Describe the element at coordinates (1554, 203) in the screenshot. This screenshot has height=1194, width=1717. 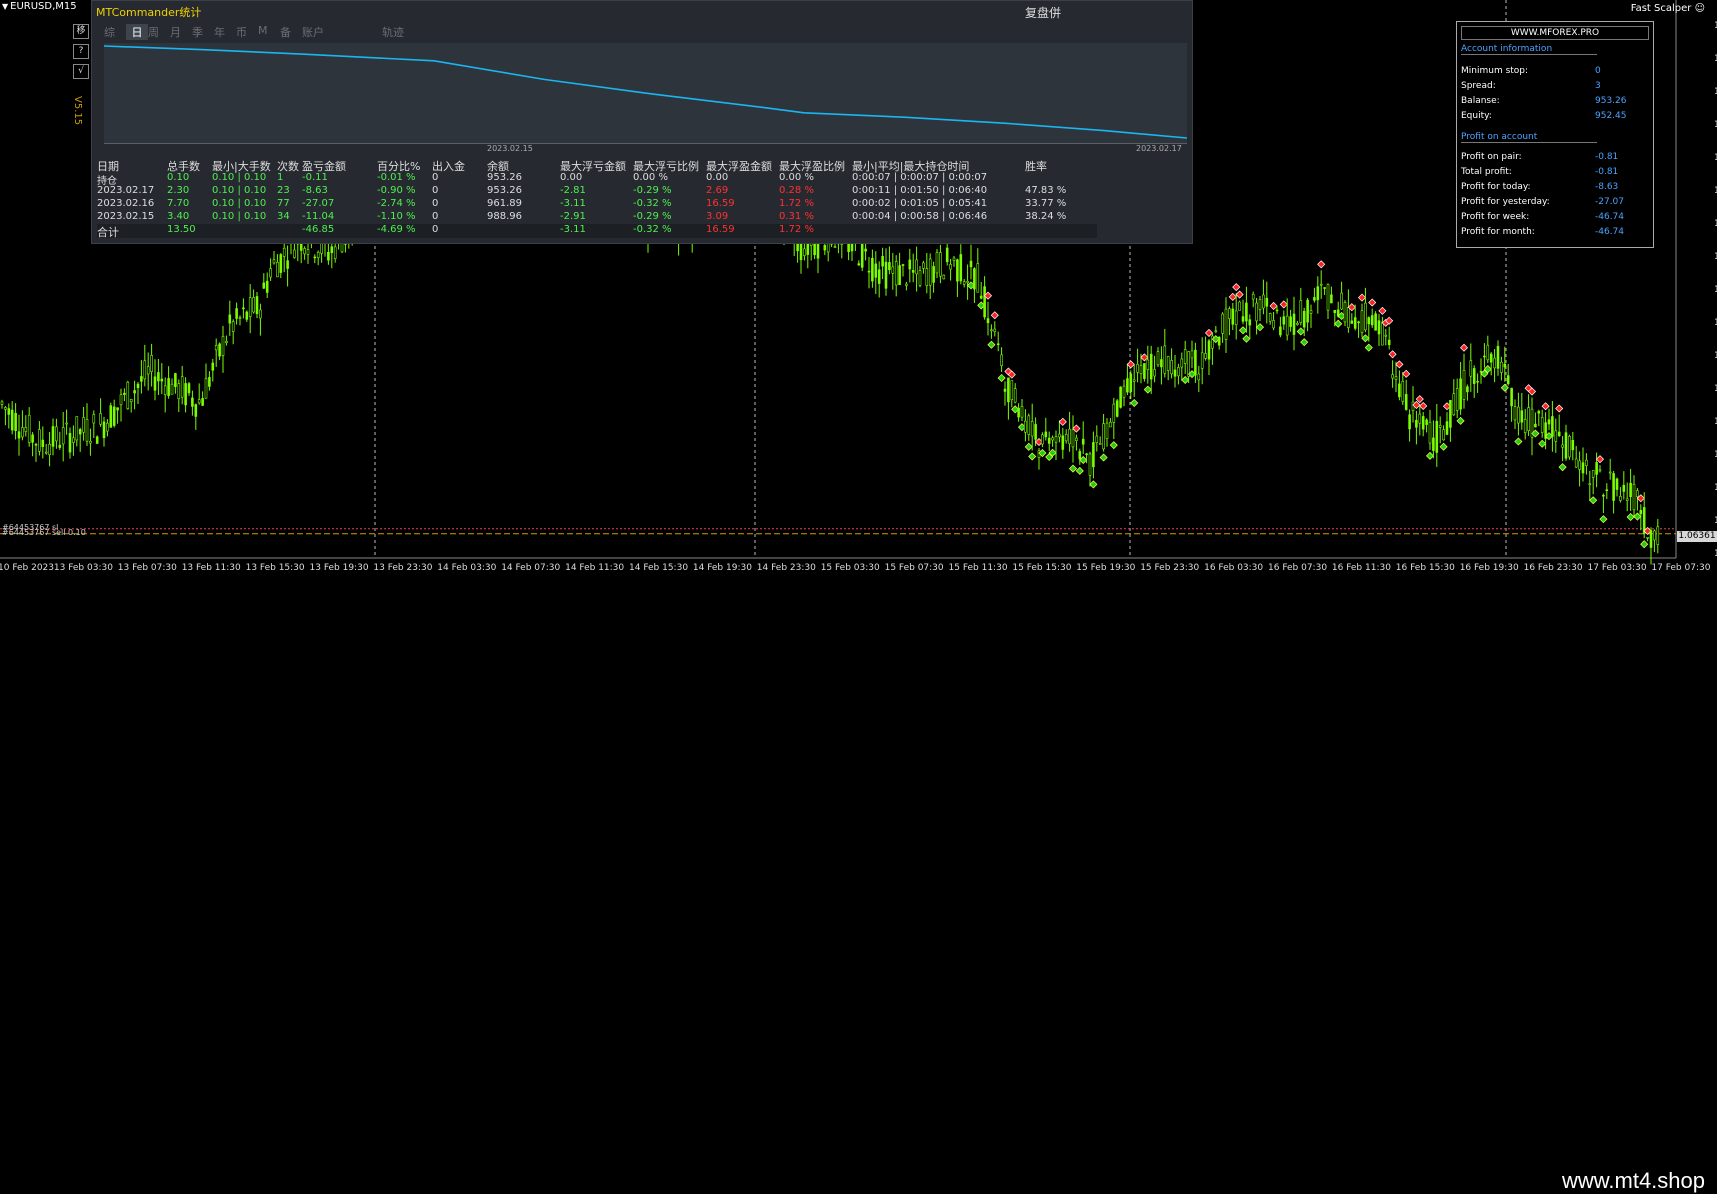
I see `profit-row: Profit for yesterday: -27.07` at that location.